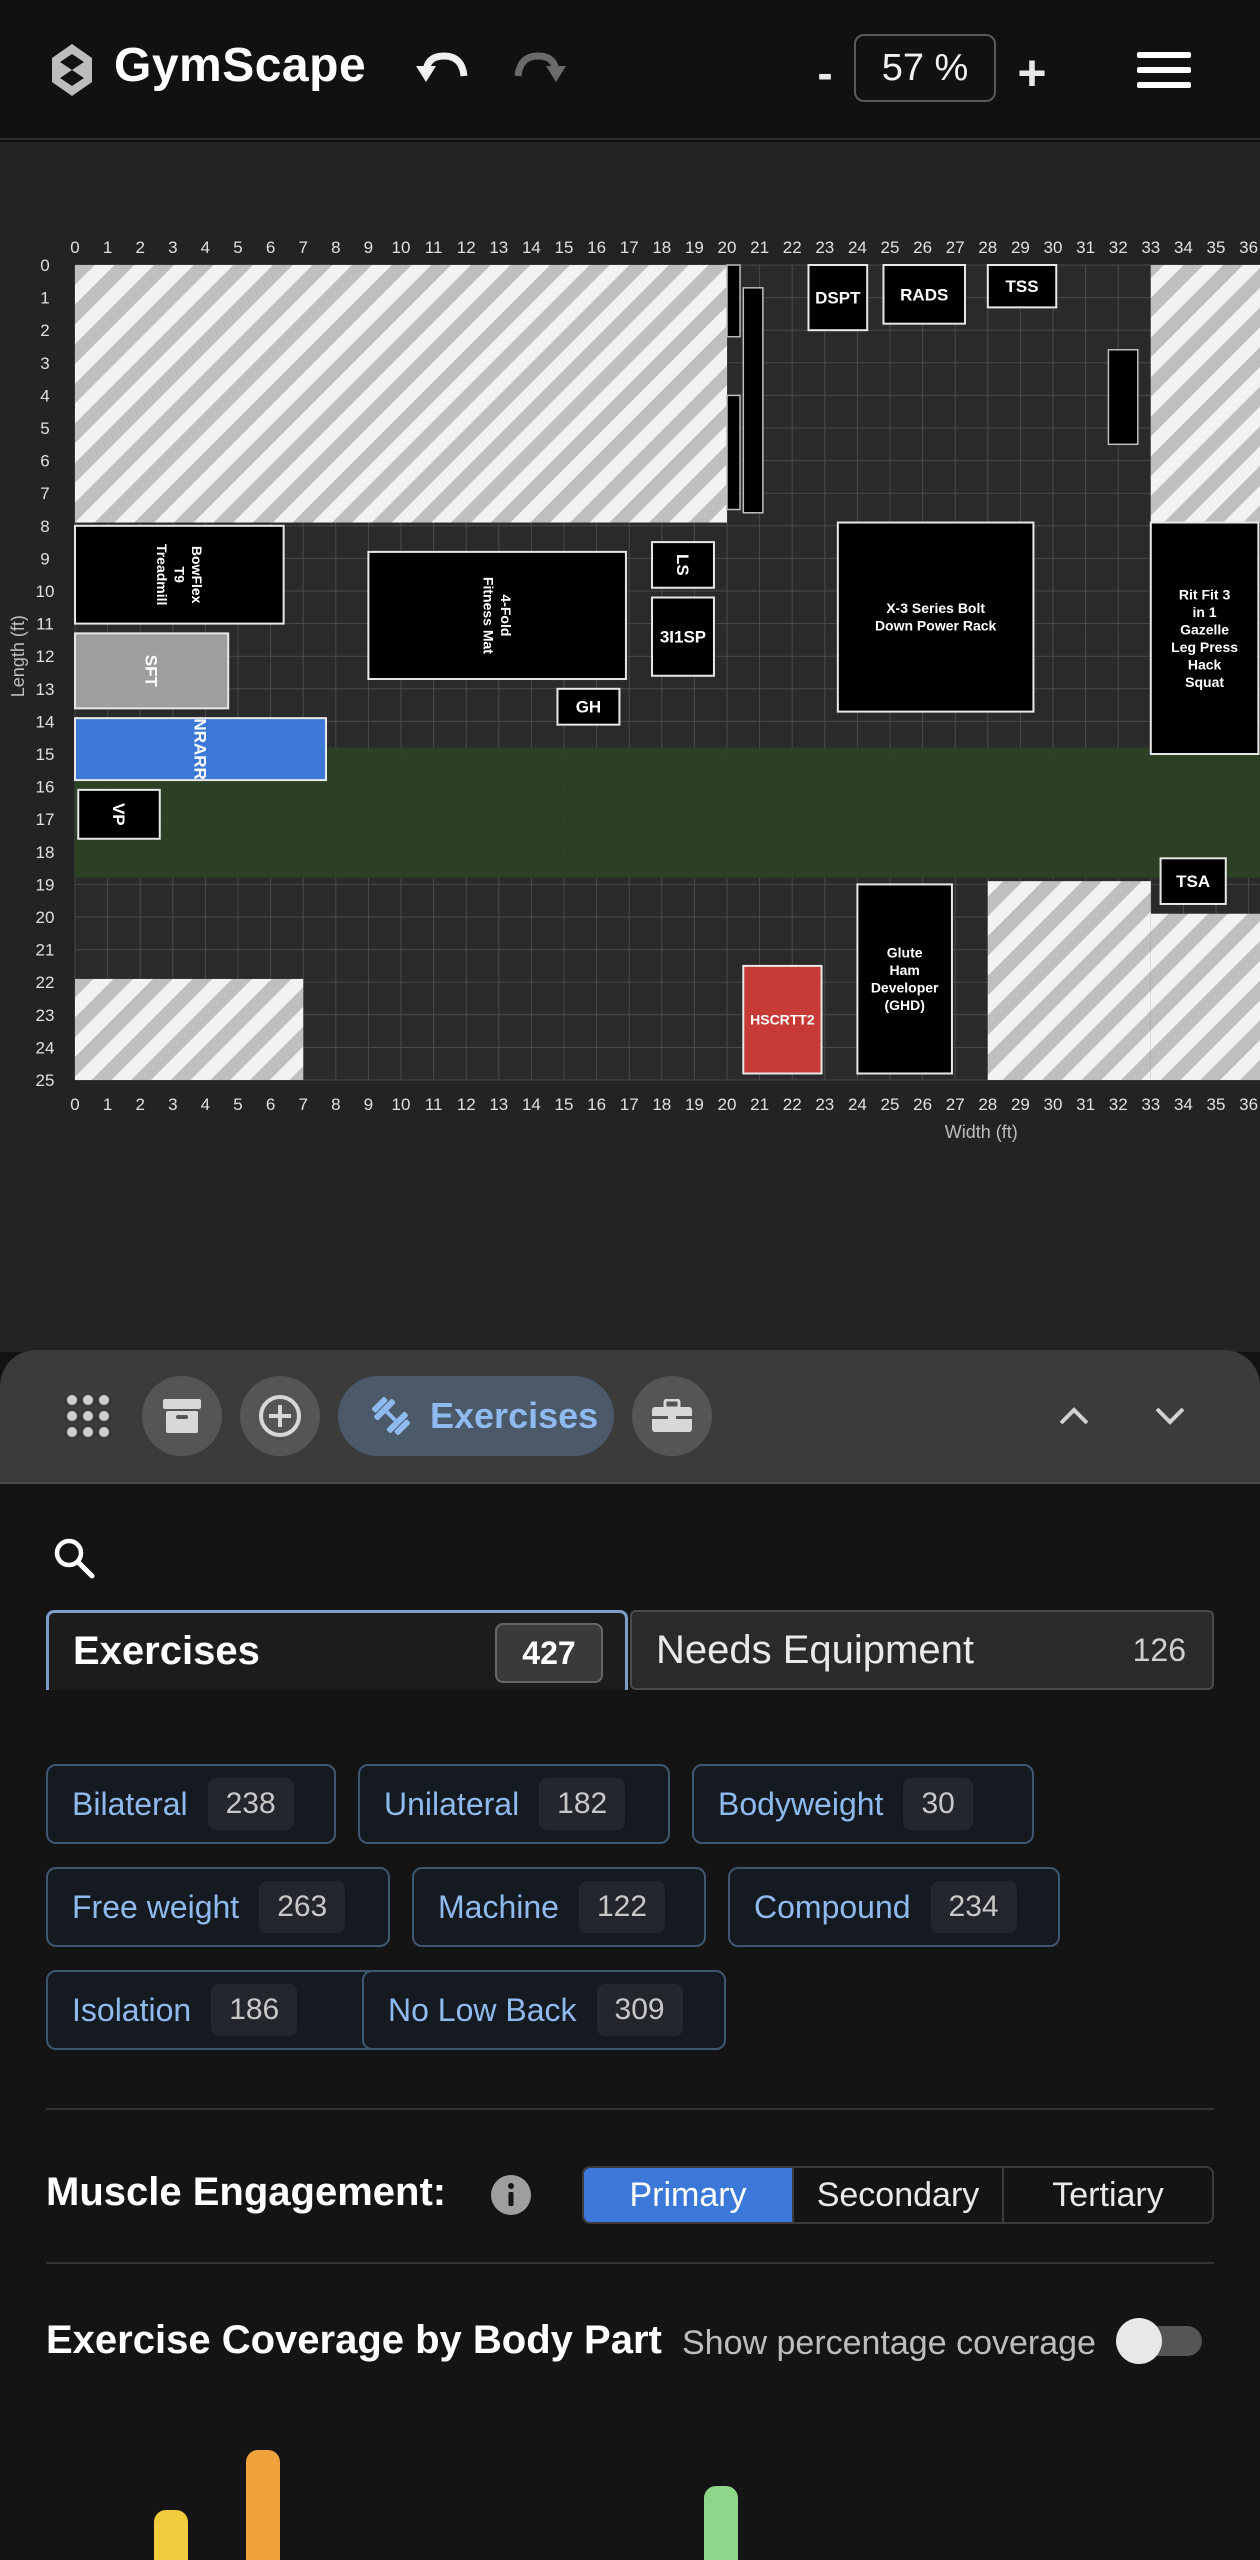 The image size is (1260, 2560). I want to click on archive-icon, so click(182, 1416).